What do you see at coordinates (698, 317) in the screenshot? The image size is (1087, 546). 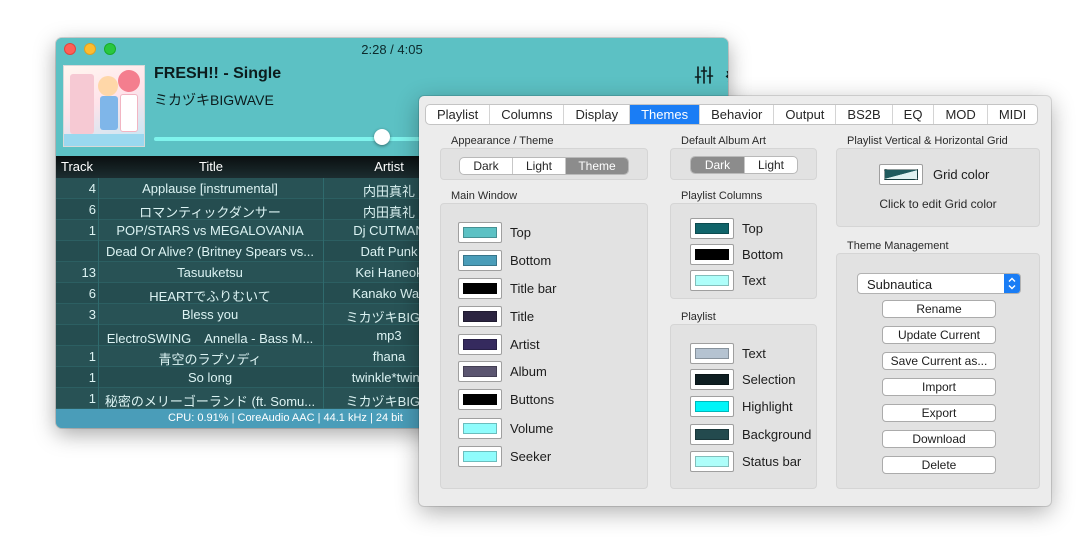 I see `playlist-label: Playlist` at bounding box center [698, 317].